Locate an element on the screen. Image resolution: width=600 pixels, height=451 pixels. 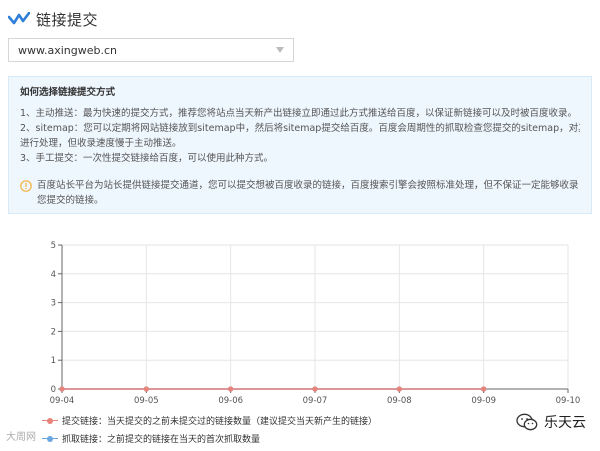
y-tick-label: 4 is located at coordinates (53, 275).